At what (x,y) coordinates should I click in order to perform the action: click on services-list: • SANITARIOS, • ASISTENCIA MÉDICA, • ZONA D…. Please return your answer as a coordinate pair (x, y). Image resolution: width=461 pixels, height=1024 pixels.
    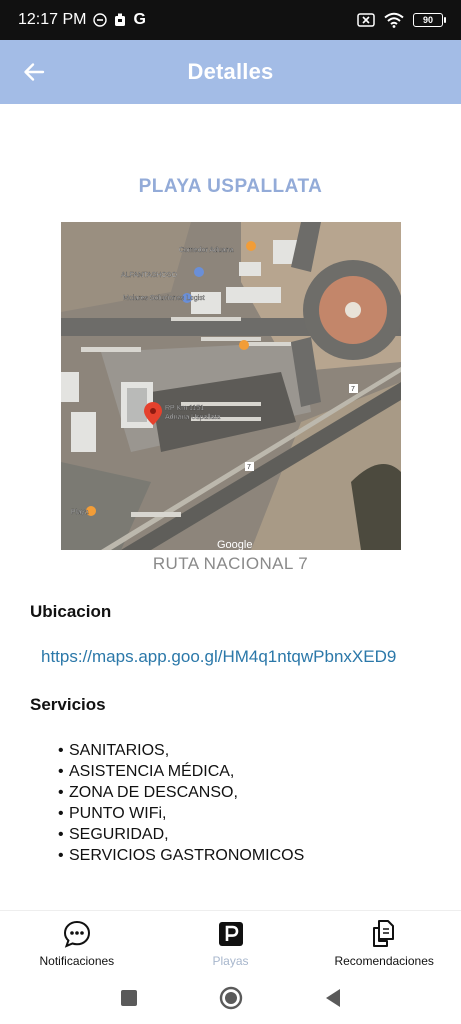
    Looking at the image, I should click on (181, 803).